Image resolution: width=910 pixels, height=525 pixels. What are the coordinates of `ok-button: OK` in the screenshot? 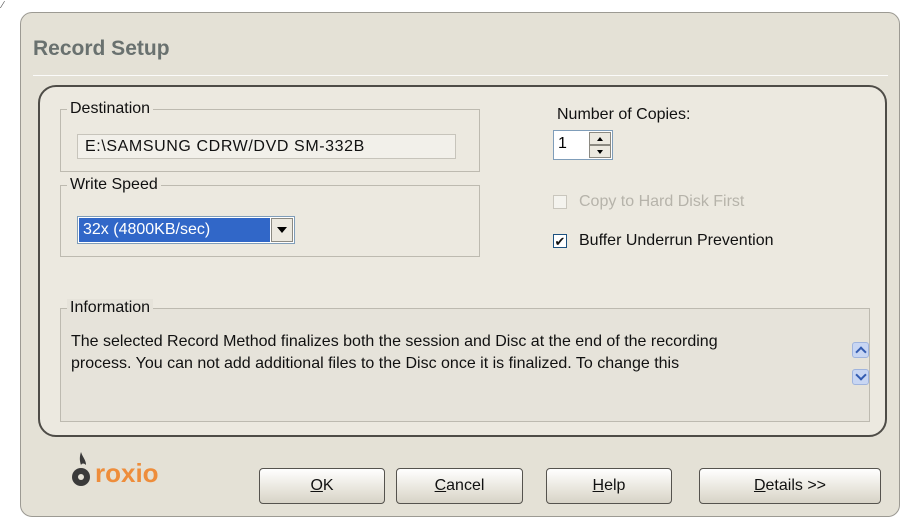 It's located at (322, 486).